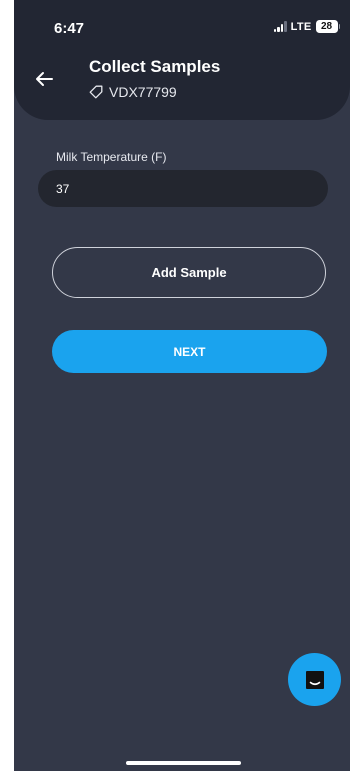 The image size is (363, 771). Describe the element at coordinates (96, 92) in the screenshot. I see `tag-icon` at that location.